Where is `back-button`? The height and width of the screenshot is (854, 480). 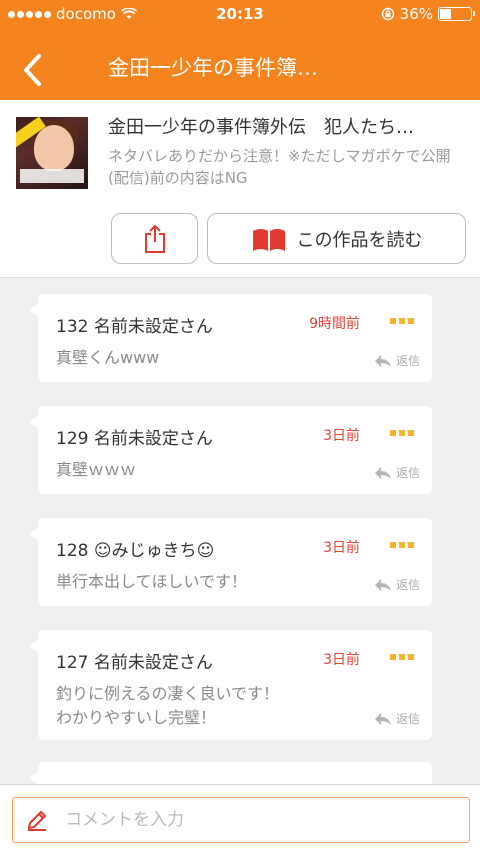
back-button is located at coordinates (32, 70).